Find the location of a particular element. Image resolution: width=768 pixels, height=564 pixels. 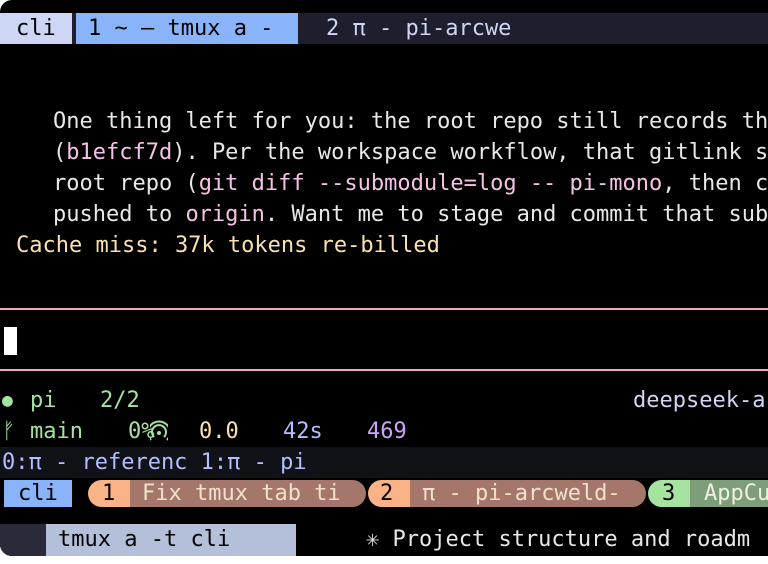

tab-3-label: AppCu is located at coordinates (729, 493).